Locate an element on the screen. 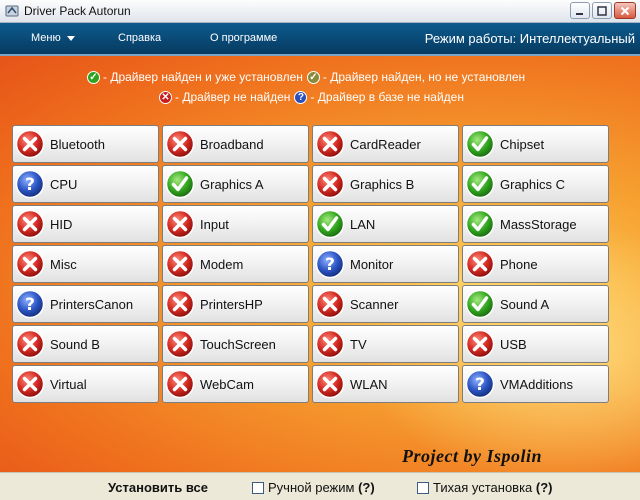 The width and height of the screenshot is (640, 500). check-icon: ✓ is located at coordinates (93, 77).